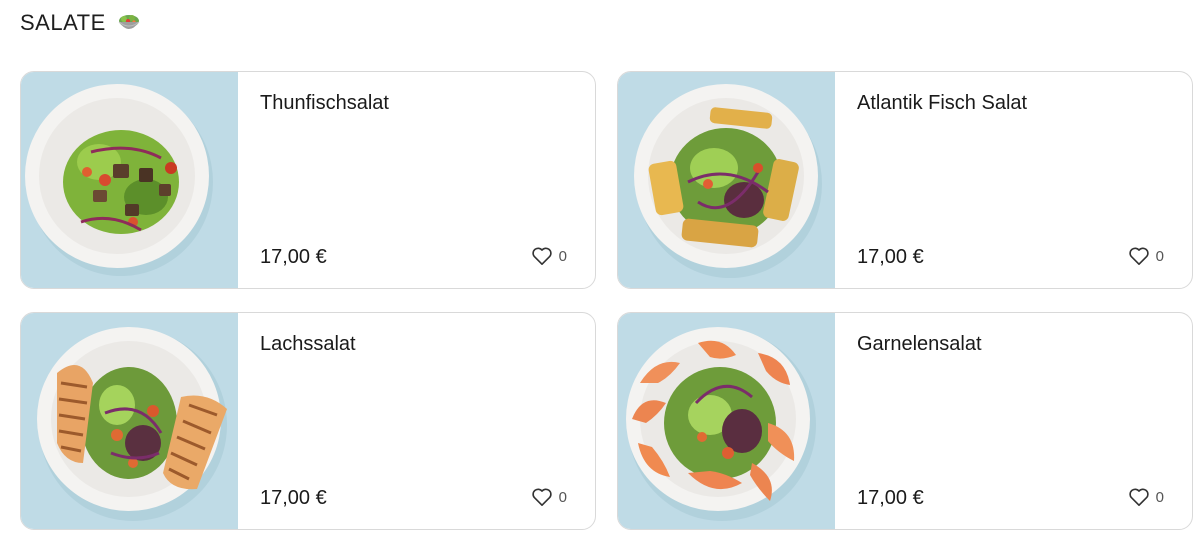  Describe the element at coordinates (63, 22) in the screenshot. I see `section-title: SALATE` at that location.